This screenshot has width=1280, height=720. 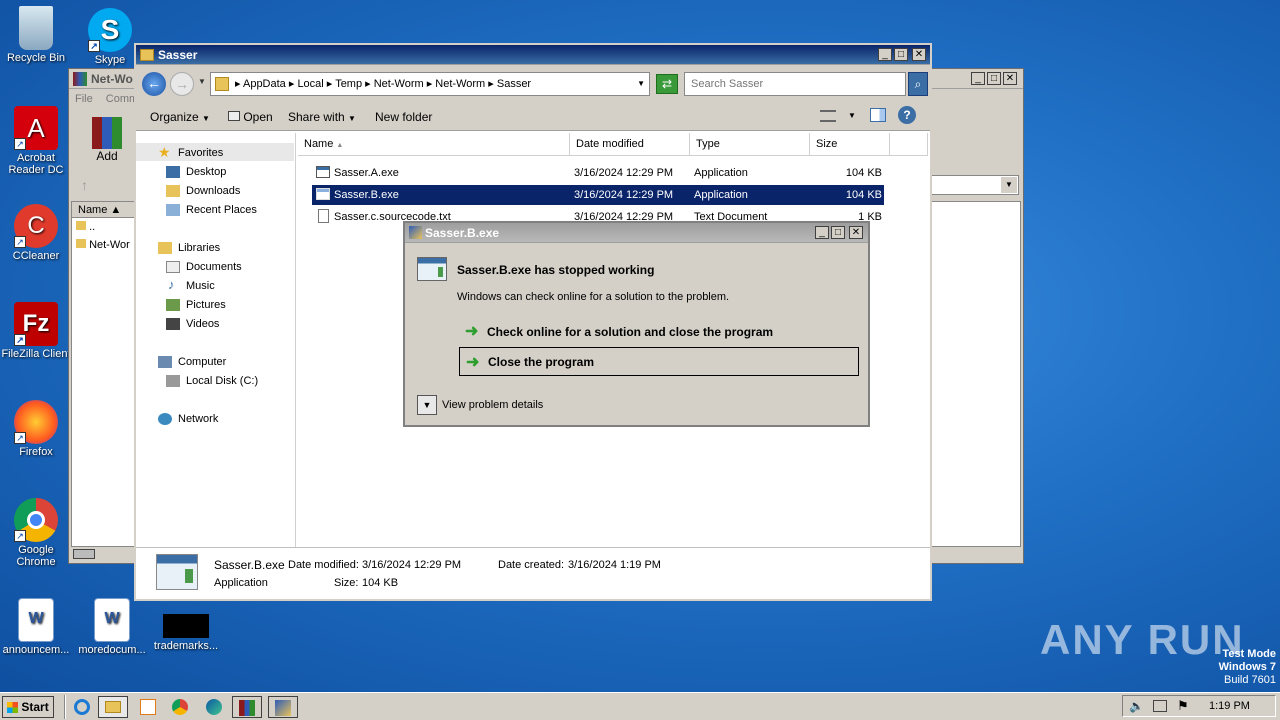 I want to click on desktop-icon-firefox: ↗ Firefox, so click(x=36, y=429).